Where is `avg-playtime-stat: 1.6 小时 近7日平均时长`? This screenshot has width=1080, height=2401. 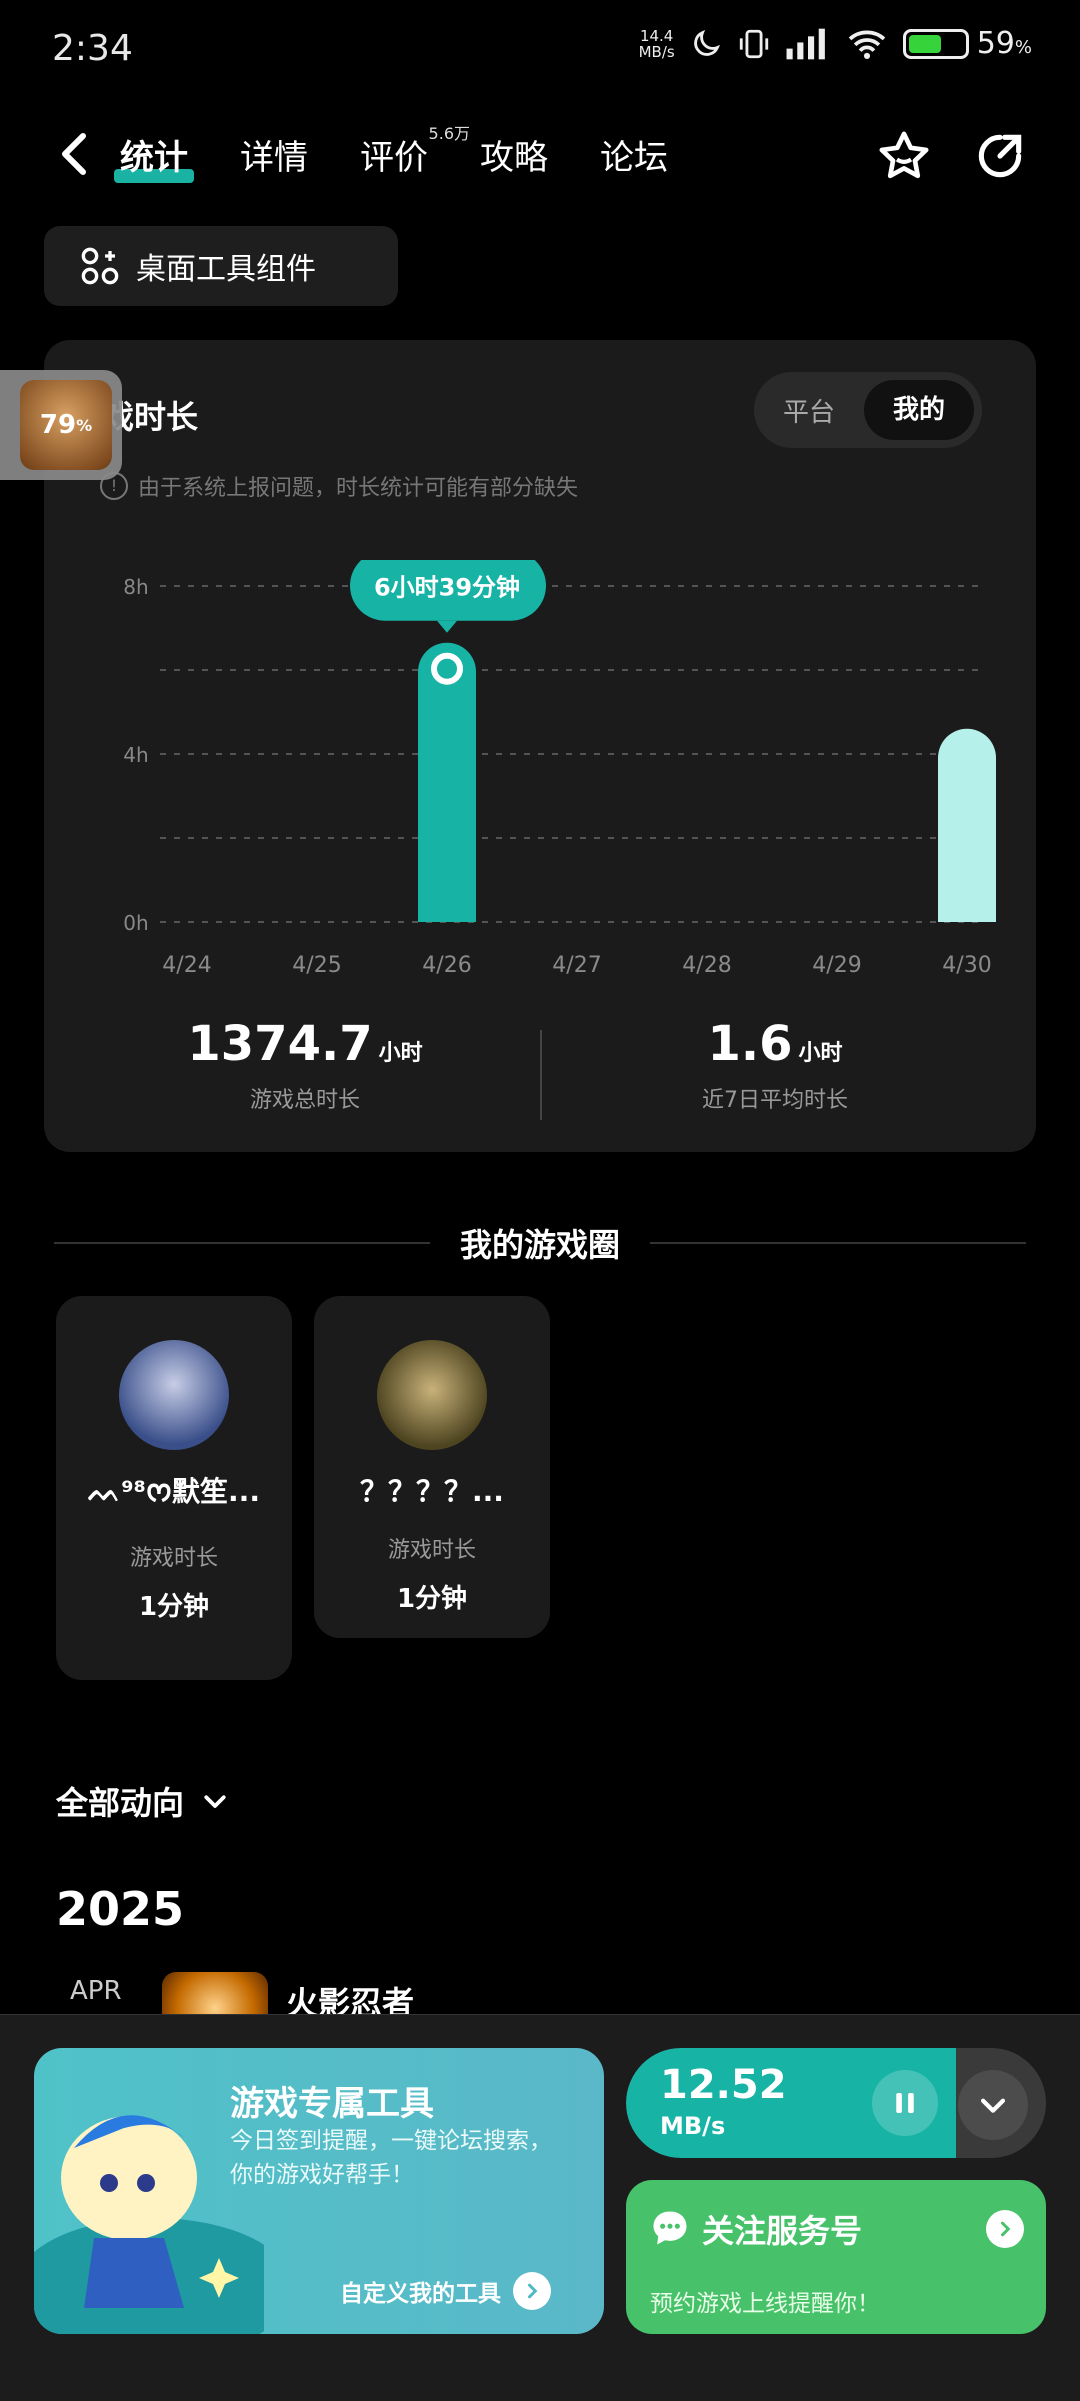 avg-playtime-stat: 1.6 小时 近7日平均时长 is located at coordinates (775, 1065).